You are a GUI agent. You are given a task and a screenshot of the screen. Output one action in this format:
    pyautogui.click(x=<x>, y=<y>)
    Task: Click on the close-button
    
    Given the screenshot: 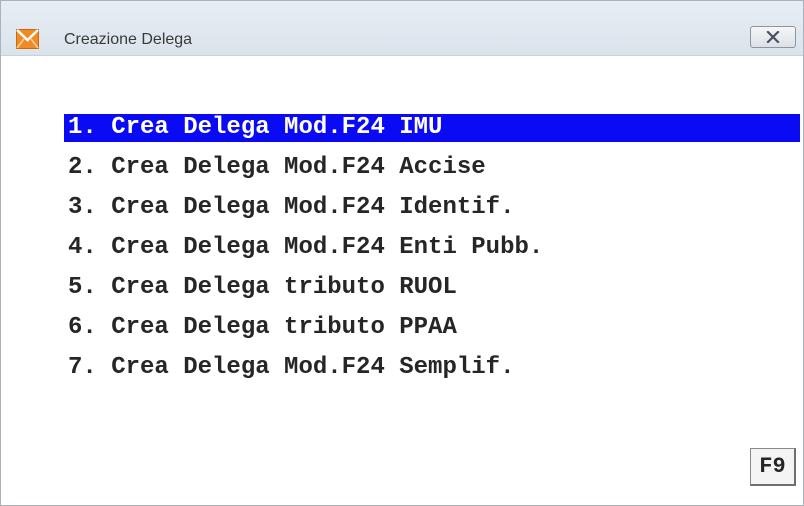 What is the action you would take?
    pyautogui.click(x=773, y=37)
    